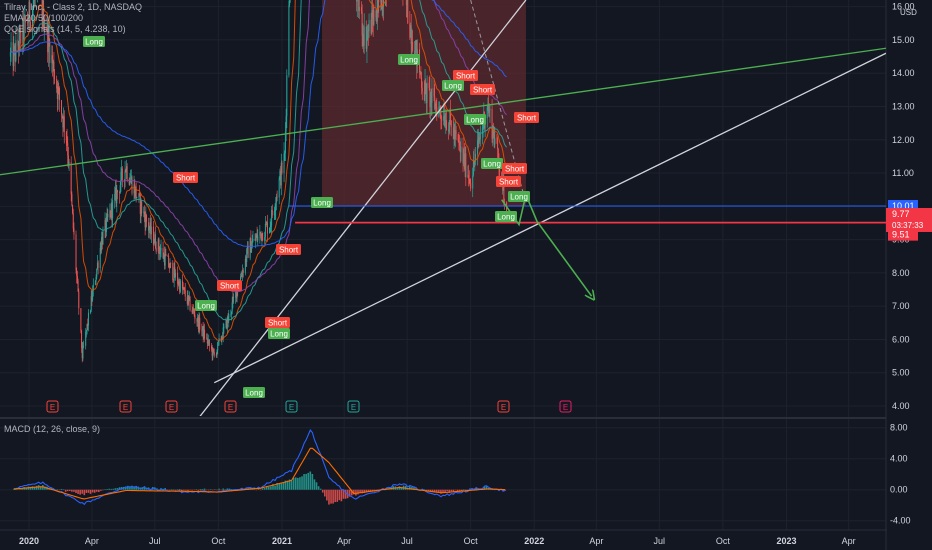  What do you see at coordinates (900, 521) in the screenshot?
I see `macd-tick-label: -4.00` at bounding box center [900, 521].